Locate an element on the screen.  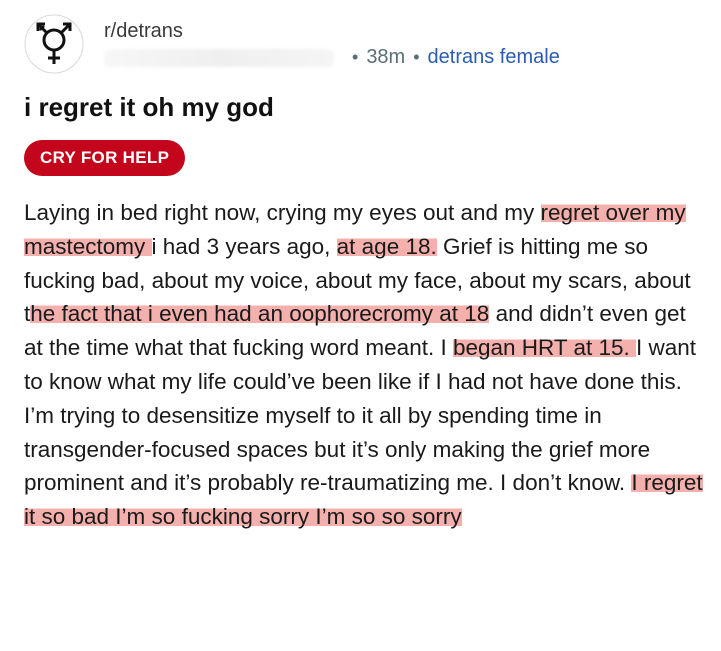
highlighted-text: at age 18. is located at coordinates (386, 246).